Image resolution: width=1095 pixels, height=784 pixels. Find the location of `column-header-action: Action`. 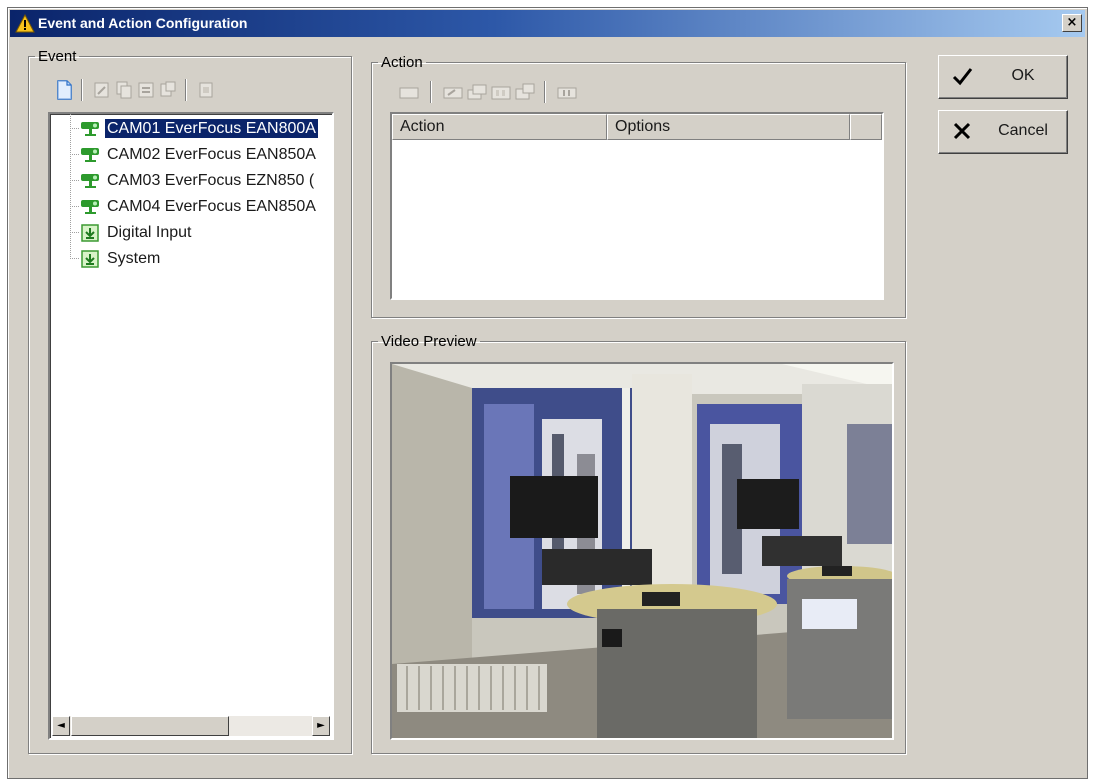

column-header-action: Action is located at coordinates (499, 127).